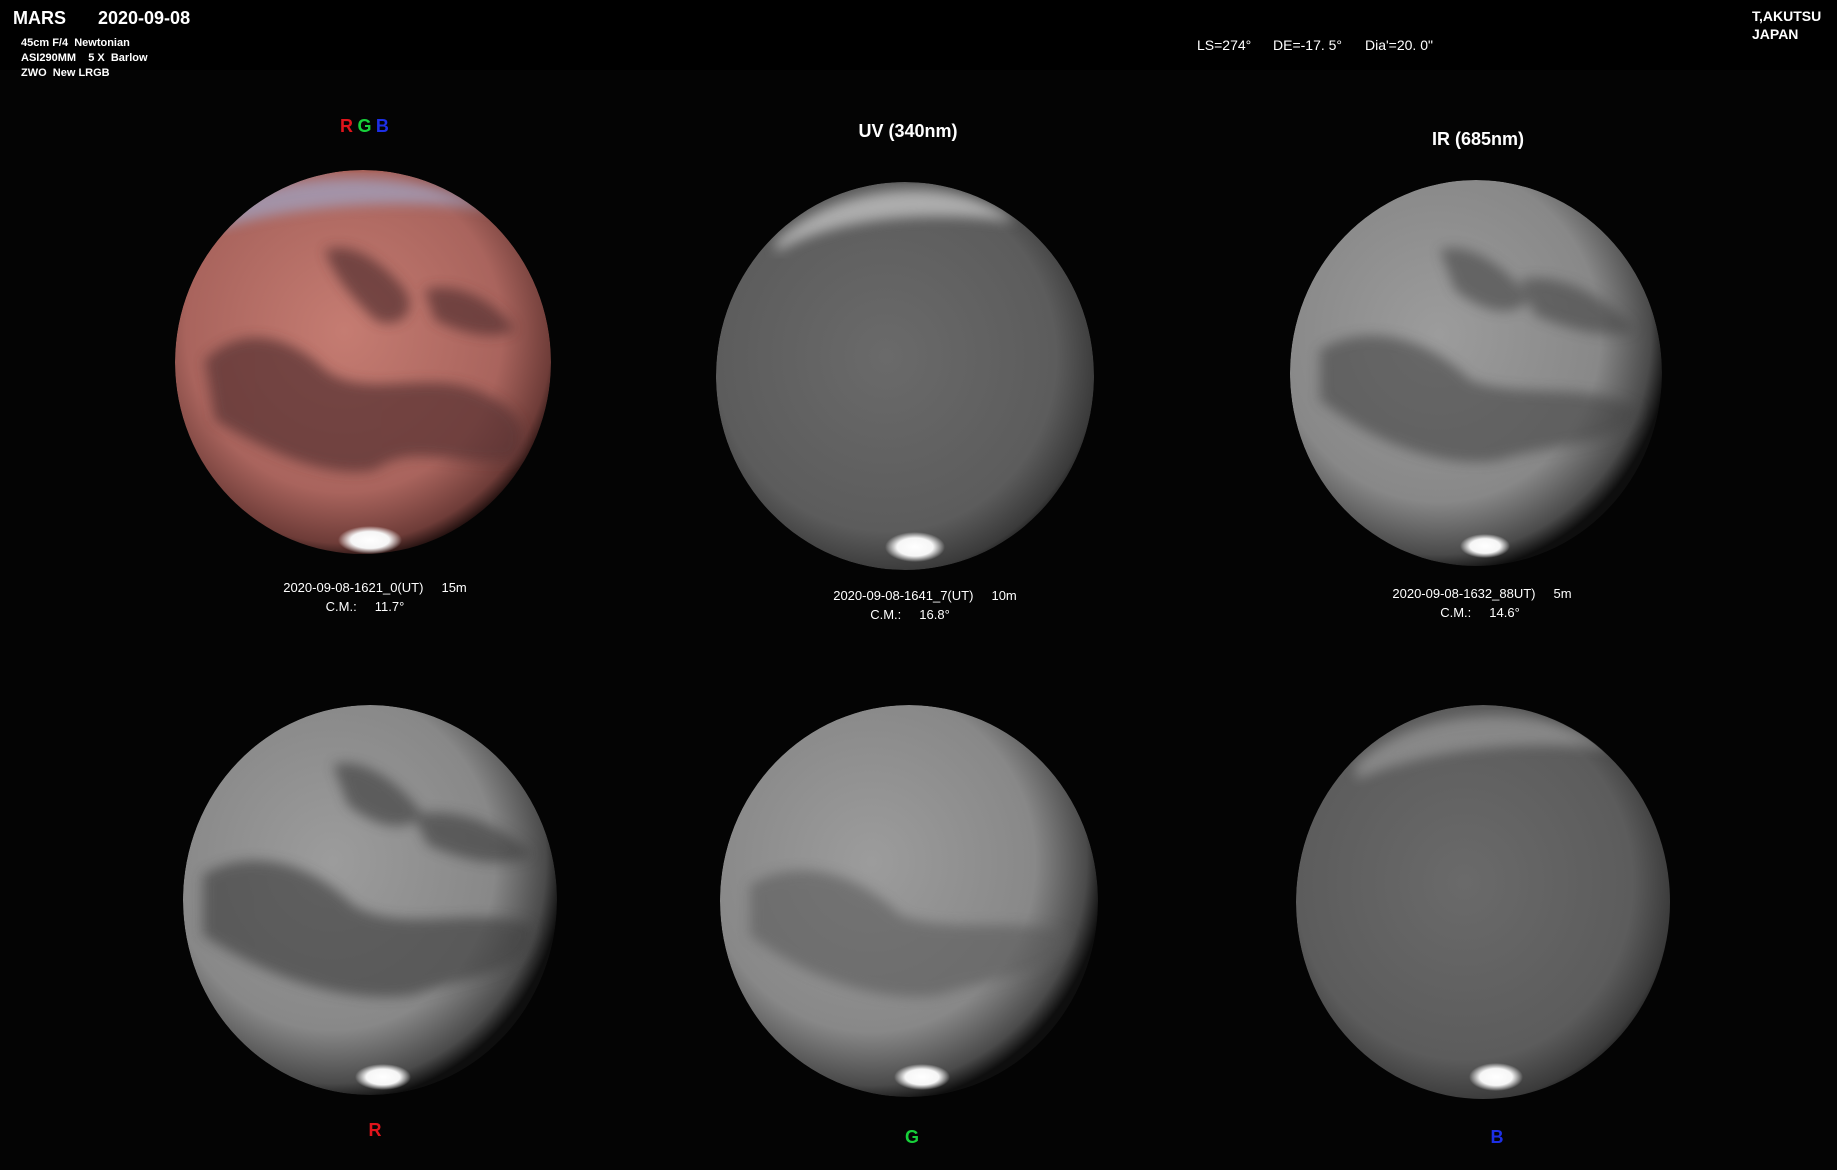 Image resolution: width=1837 pixels, height=1170 pixels. Describe the element at coordinates (39, 18) in the screenshot. I see `target-name: MARS` at that location.